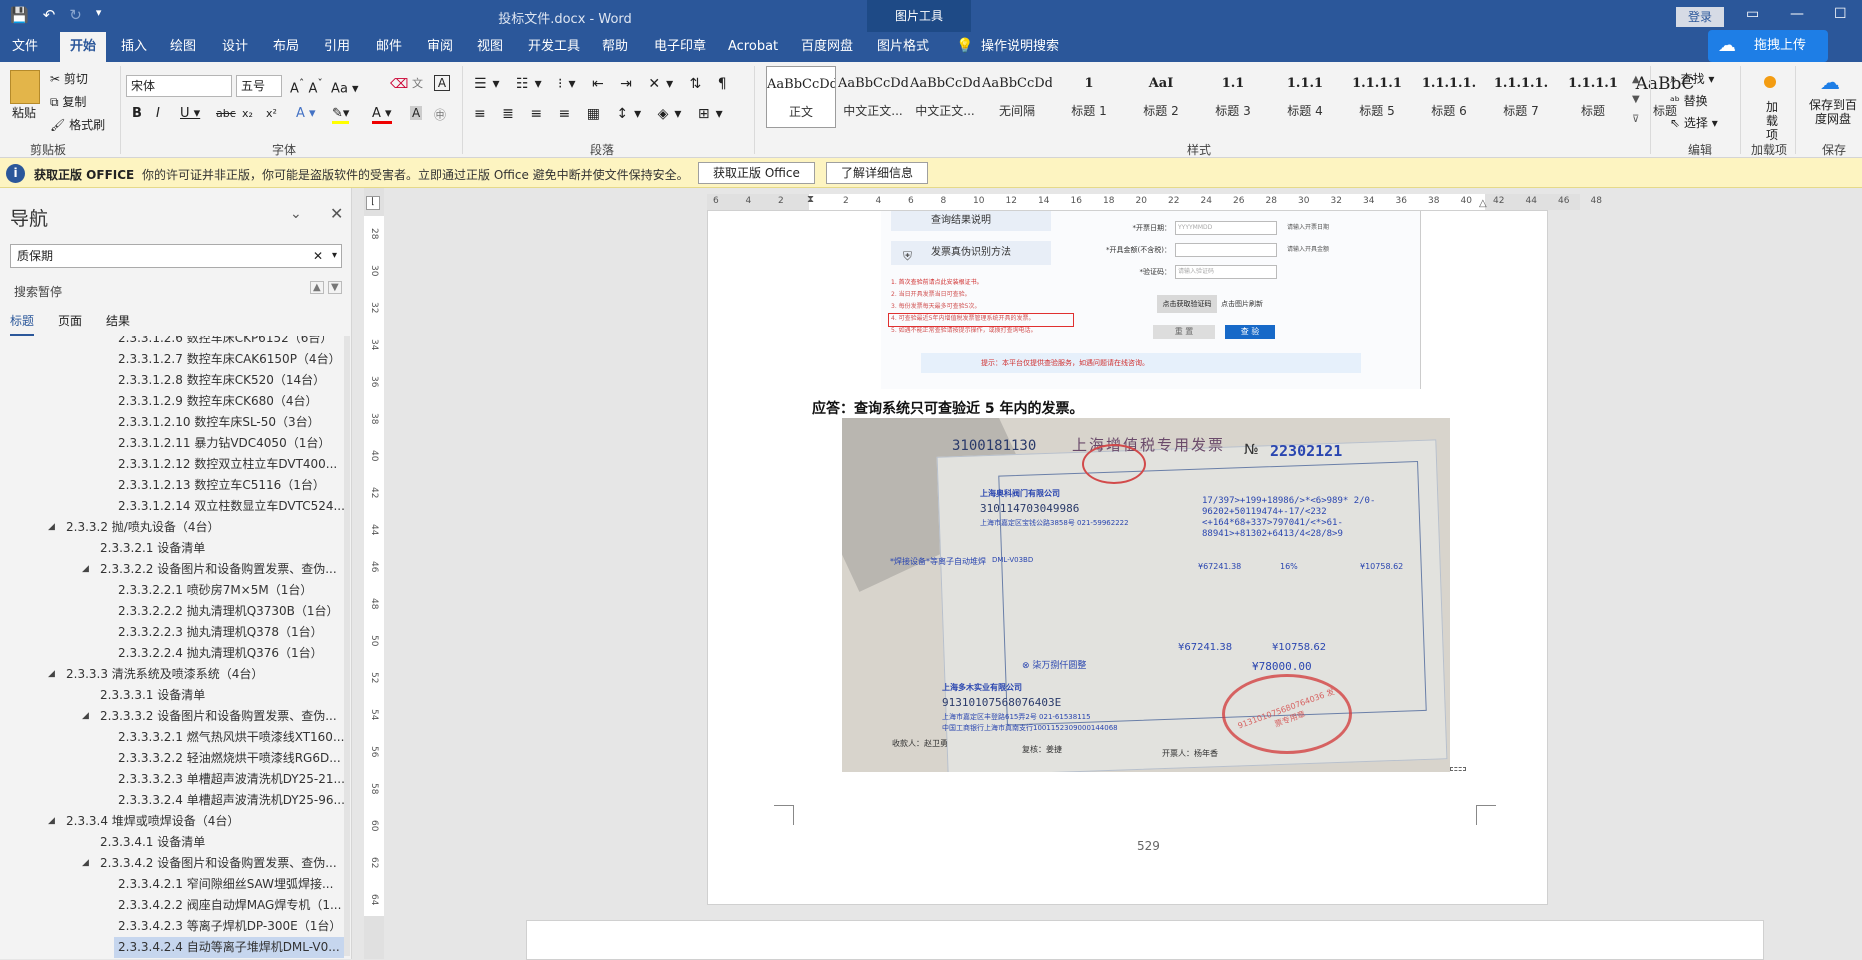 This screenshot has height=960, width=1862. I want to click on indent-marker-icon: ⧗, so click(810, 199).